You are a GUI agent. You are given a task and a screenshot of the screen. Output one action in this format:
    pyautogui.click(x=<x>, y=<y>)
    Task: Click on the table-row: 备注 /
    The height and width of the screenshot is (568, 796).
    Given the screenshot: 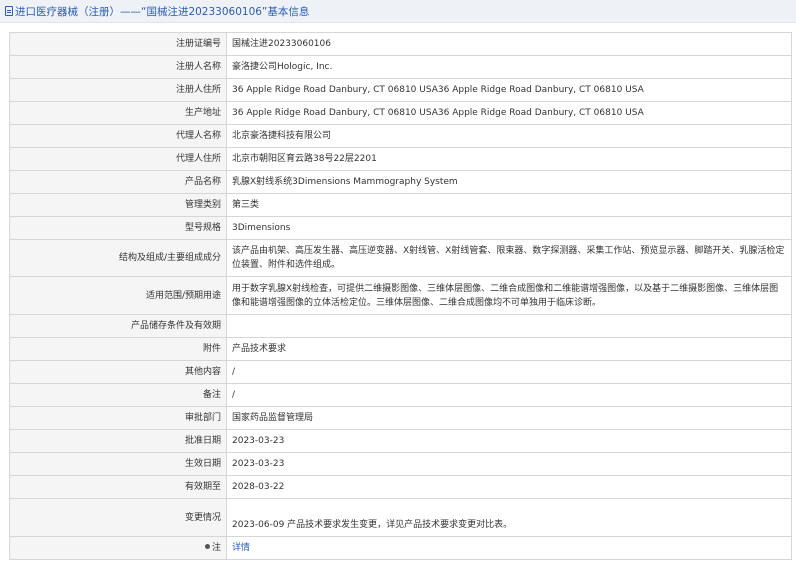 What is the action you would take?
    pyautogui.click(x=400, y=395)
    